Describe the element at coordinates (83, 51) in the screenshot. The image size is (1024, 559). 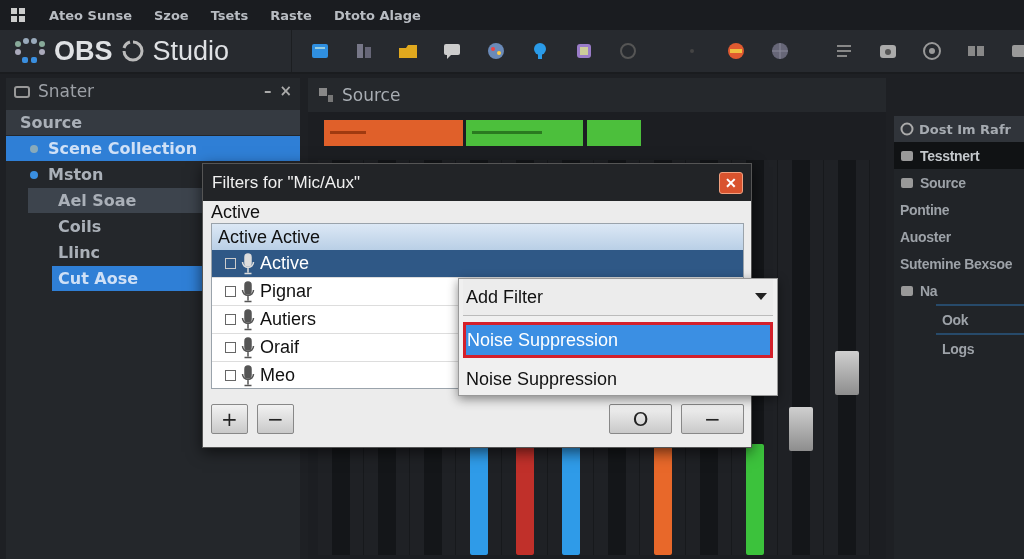
I see `app-title: OBS` at that location.